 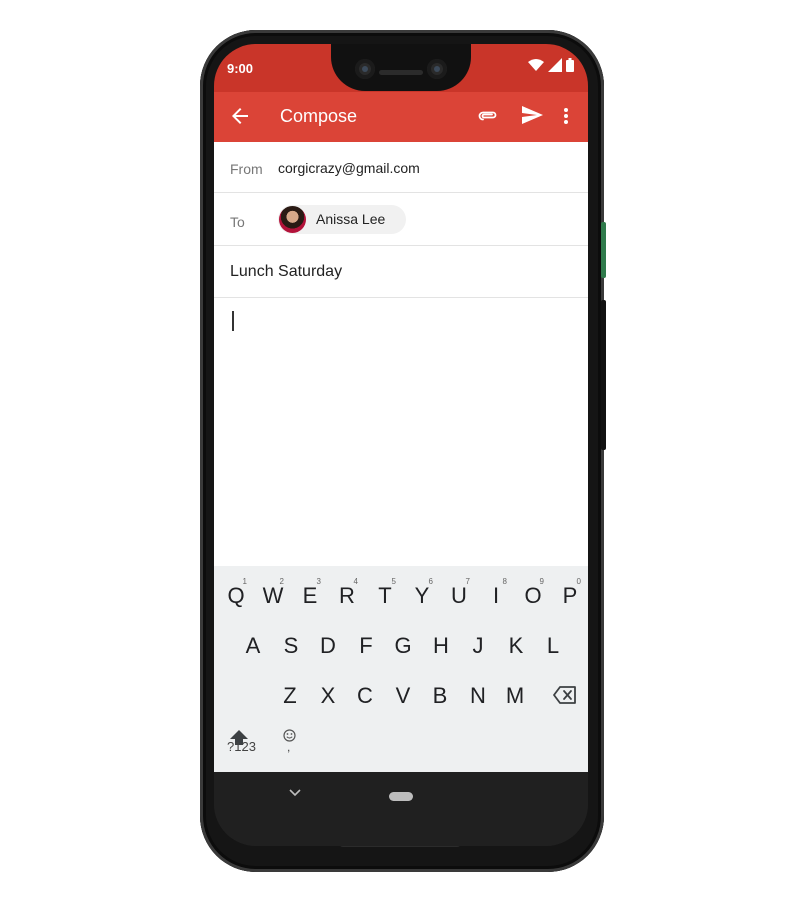 I want to click on from-label: From, so click(x=246, y=169).